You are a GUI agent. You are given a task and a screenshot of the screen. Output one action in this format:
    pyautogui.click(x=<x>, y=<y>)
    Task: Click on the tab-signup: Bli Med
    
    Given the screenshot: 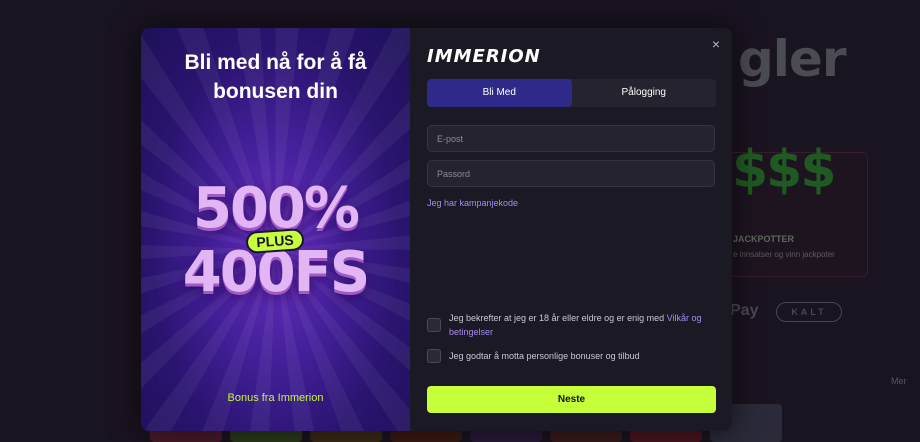 What is the action you would take?
    pyautogui.click(x=499, y=93)
    